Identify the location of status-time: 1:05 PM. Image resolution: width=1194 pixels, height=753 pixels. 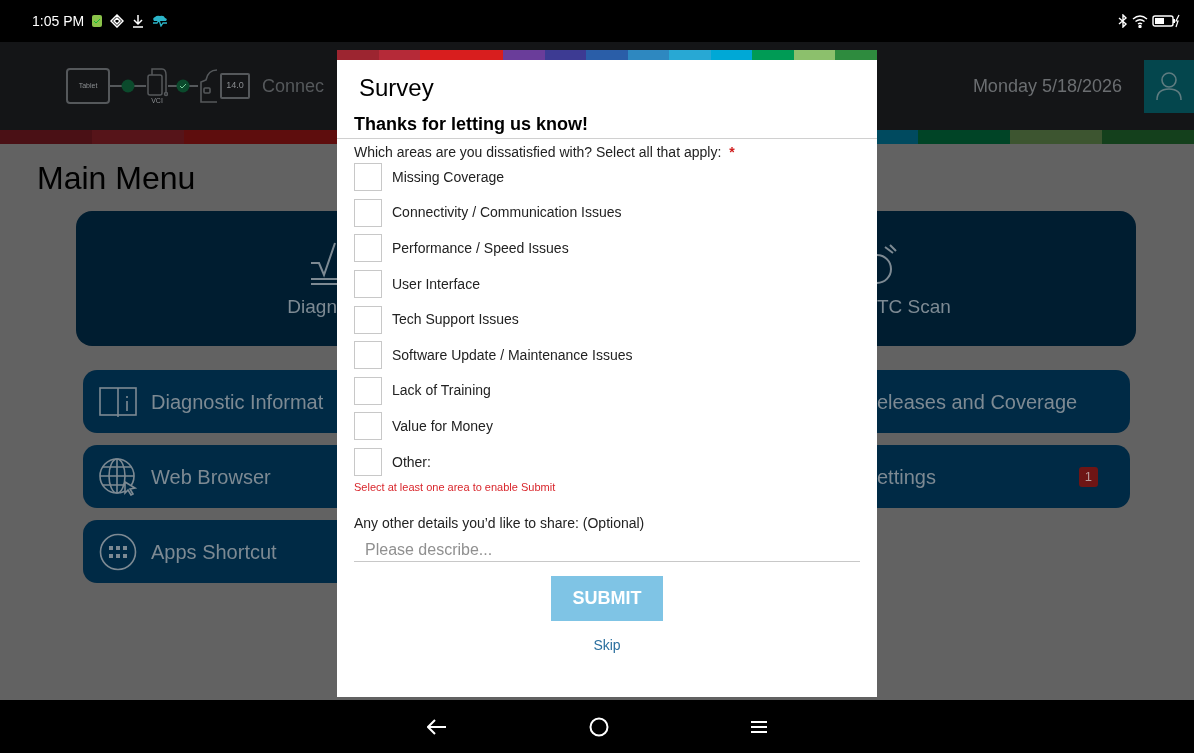
(58, 21).